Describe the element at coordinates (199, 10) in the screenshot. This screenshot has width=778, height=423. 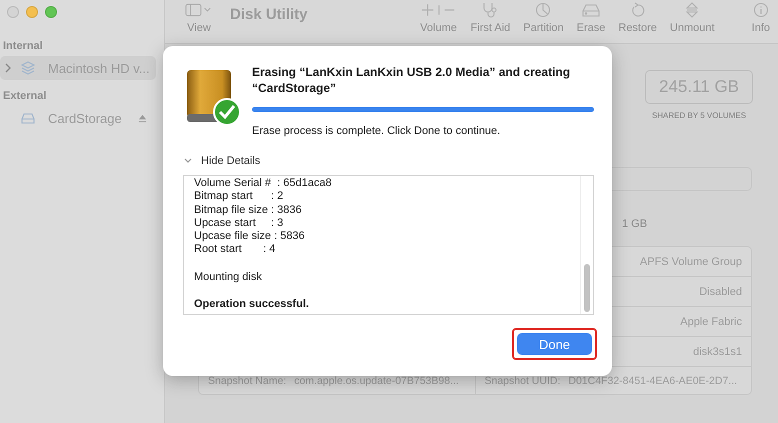
I see `sidebar-toggle-icon` at that location.